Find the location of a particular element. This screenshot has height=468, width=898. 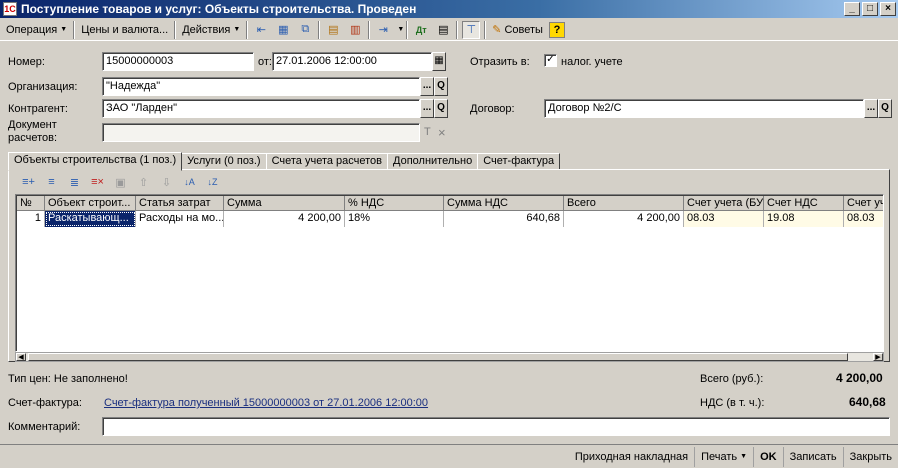

move-down-icon: ⇩ is located at coordinates (166, 182).